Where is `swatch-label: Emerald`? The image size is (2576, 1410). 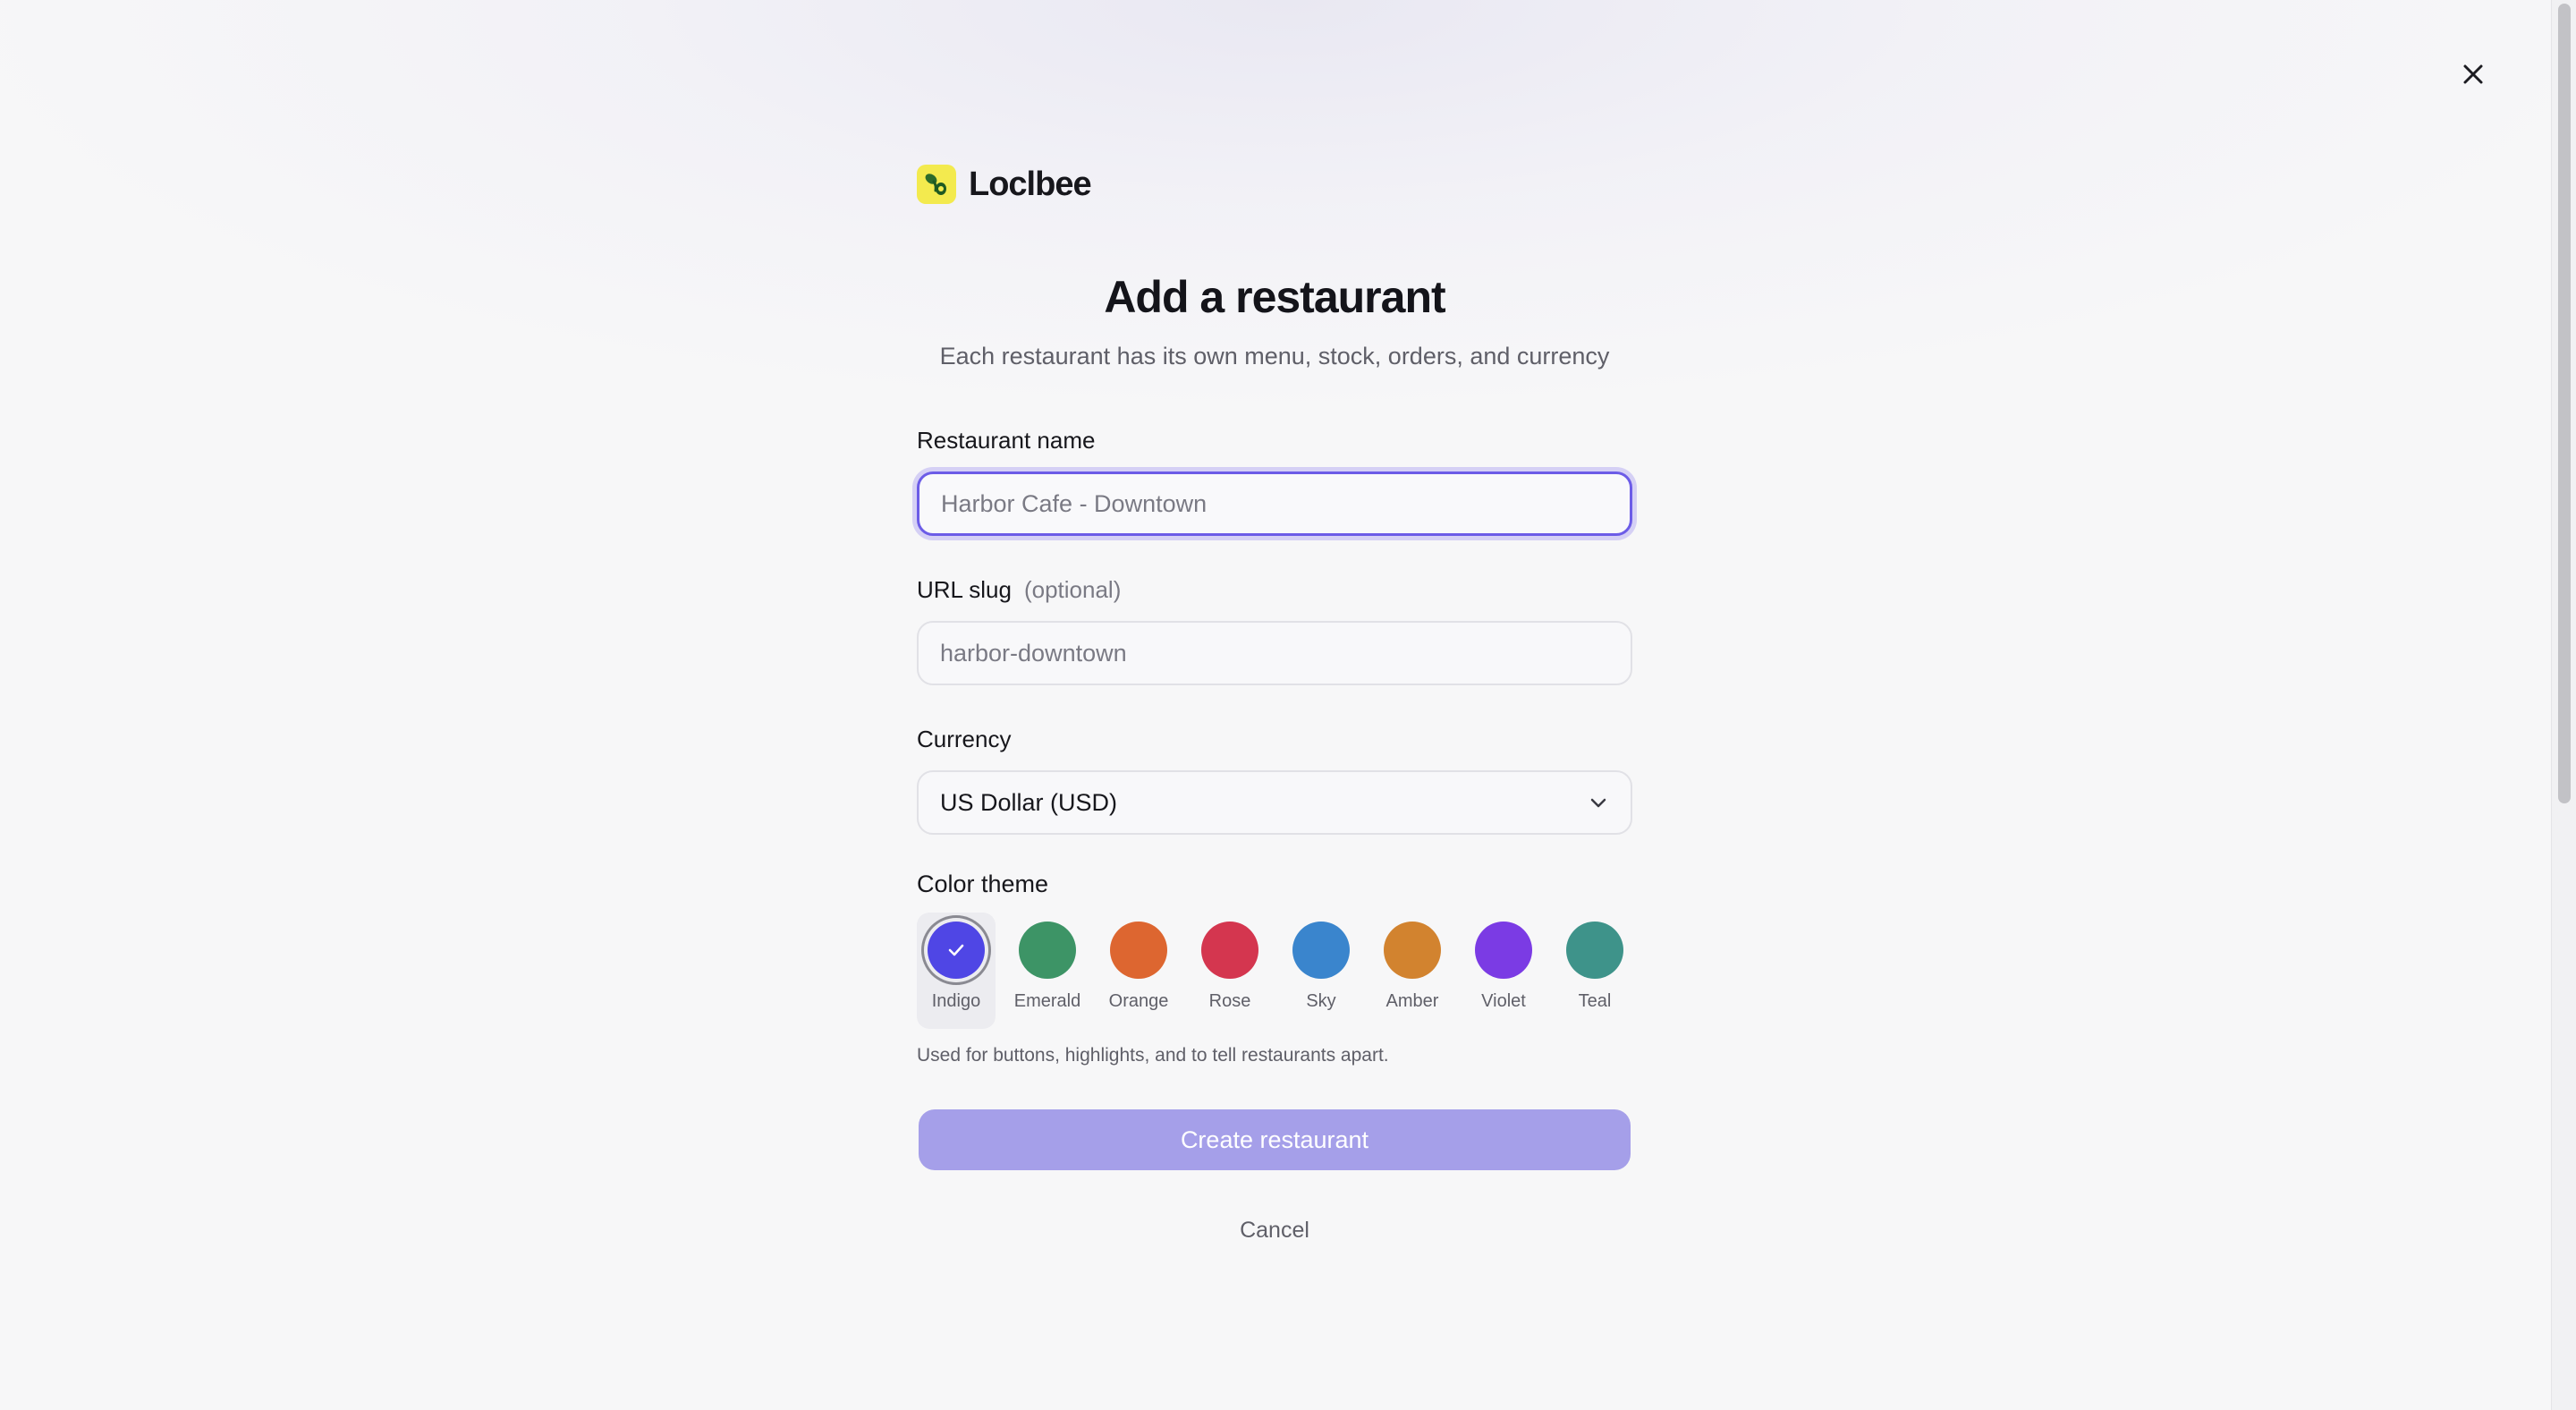 swatch-label: Emerald is located at coordinates (1047, 1001).